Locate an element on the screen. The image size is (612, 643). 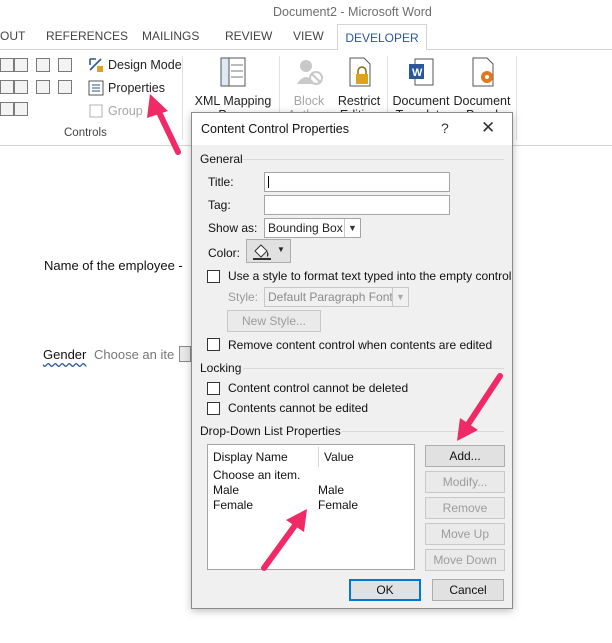
arrow-to-properties-icon is located at coordinates (164, 124).